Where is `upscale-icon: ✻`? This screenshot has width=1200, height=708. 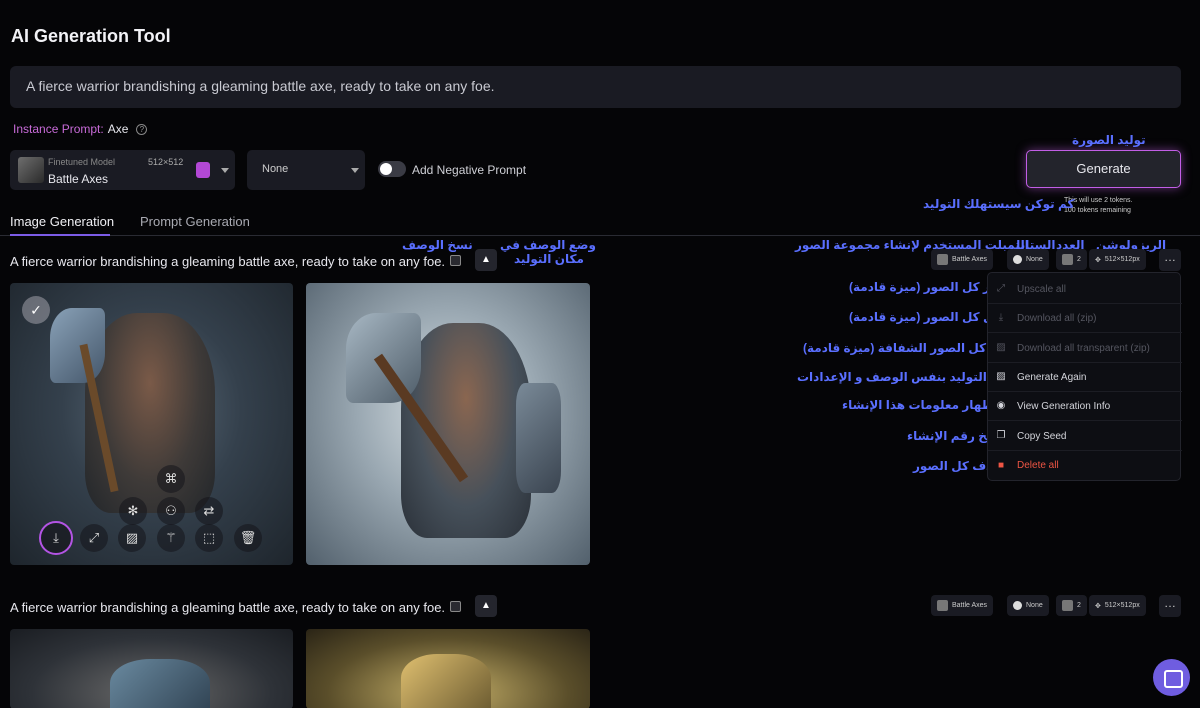
upscale-icon: ✻ is located at coordinates (133, 511).